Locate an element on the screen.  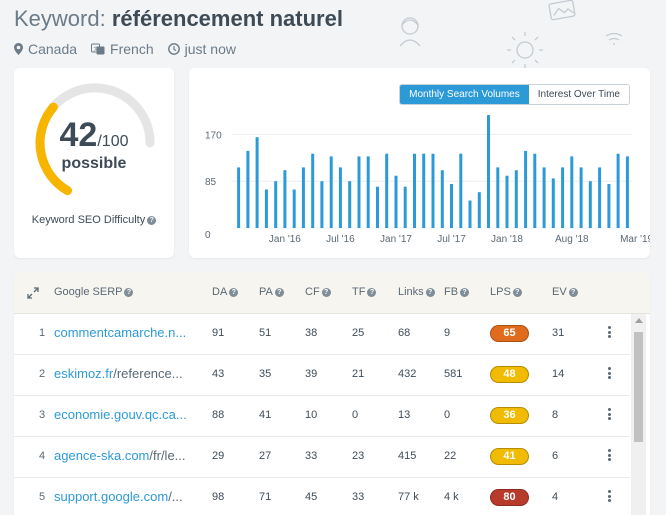
x-tick-label: Mar '19 is located at coordinates (635, 239).